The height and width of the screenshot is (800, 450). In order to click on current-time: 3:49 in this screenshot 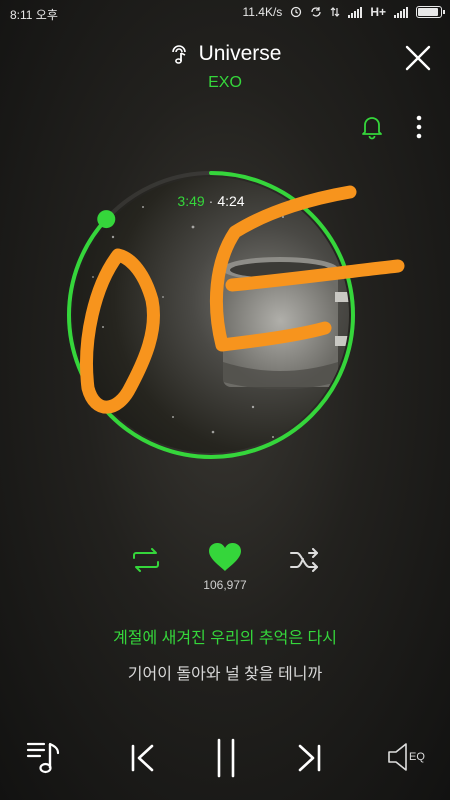, I will do `click(191, 201)`.